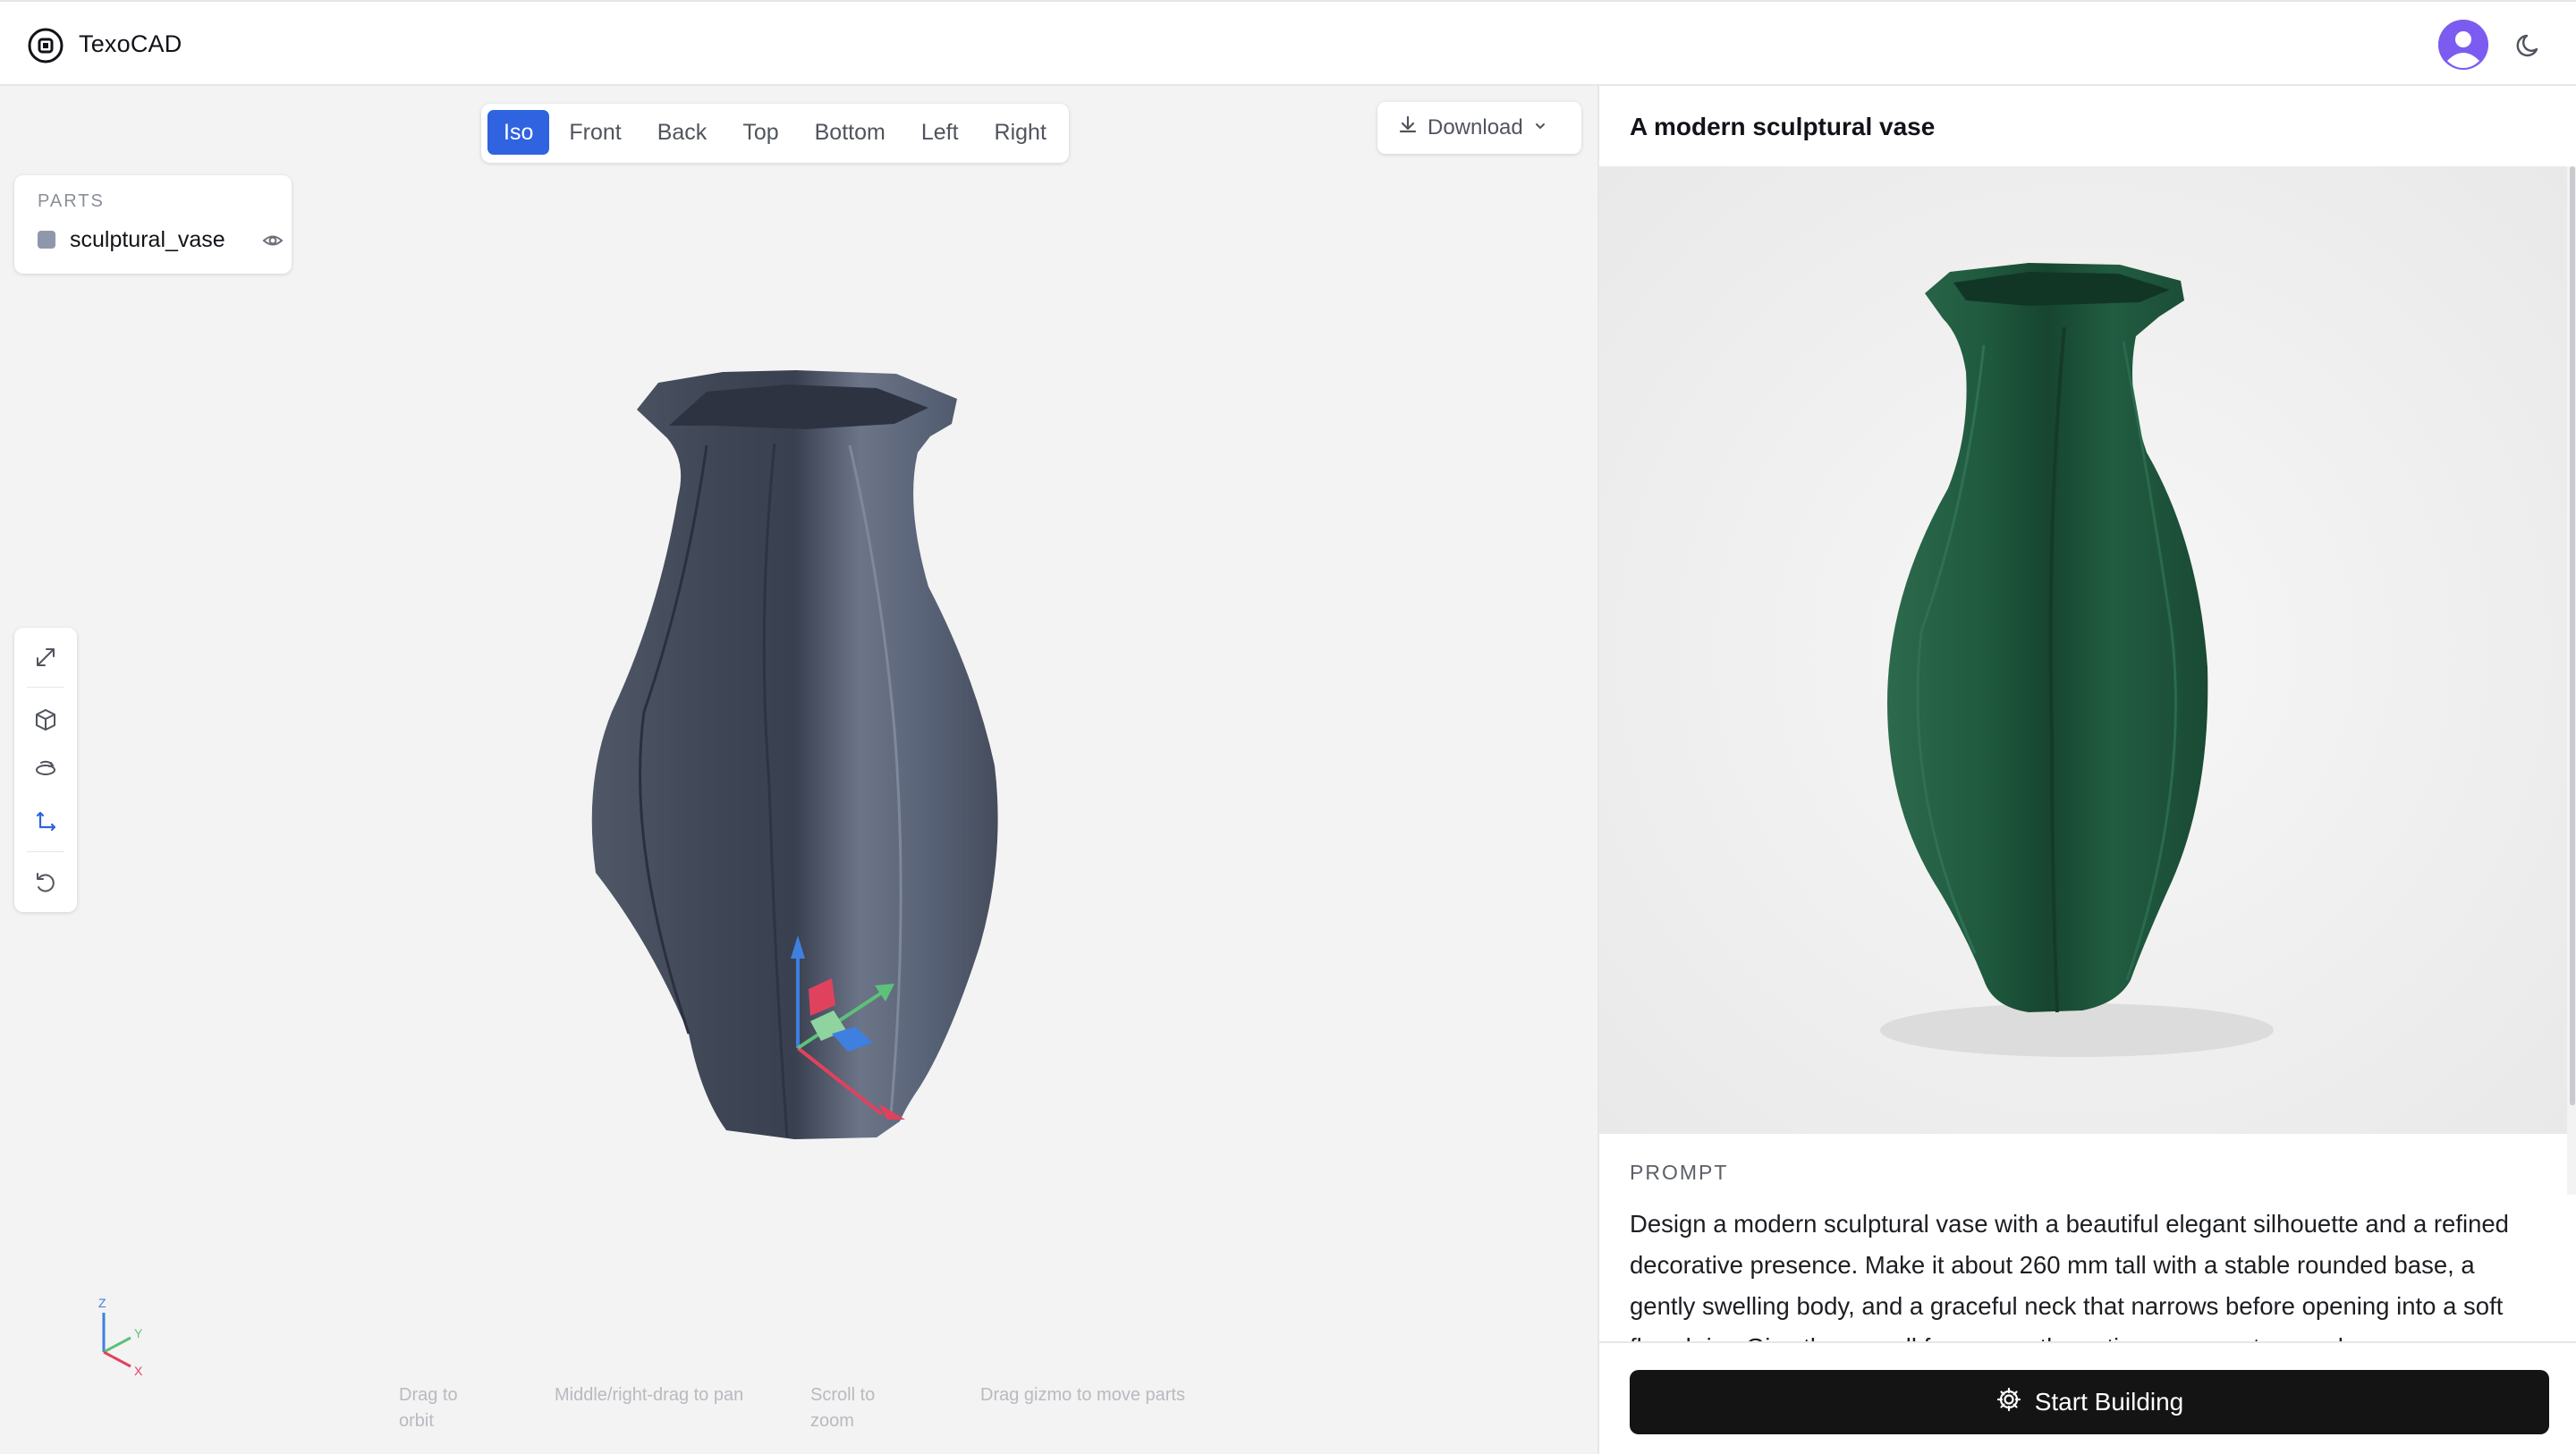  Describe the element at coordinates (46, 657) in the screenshot. I see `expand-icon` at that location.